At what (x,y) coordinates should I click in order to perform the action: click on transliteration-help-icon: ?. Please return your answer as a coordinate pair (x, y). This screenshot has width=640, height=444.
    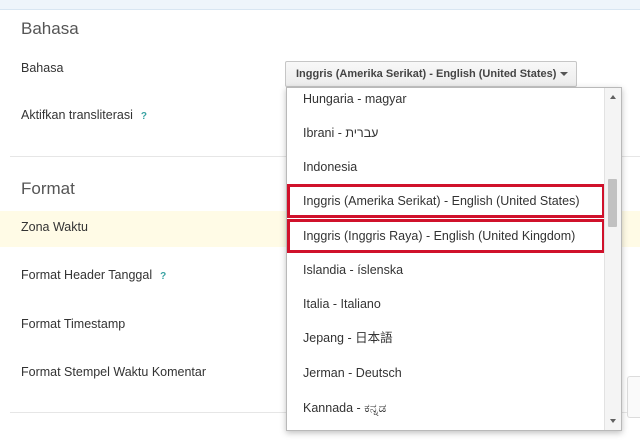
    Looking at the image, I should click on (144, 116).